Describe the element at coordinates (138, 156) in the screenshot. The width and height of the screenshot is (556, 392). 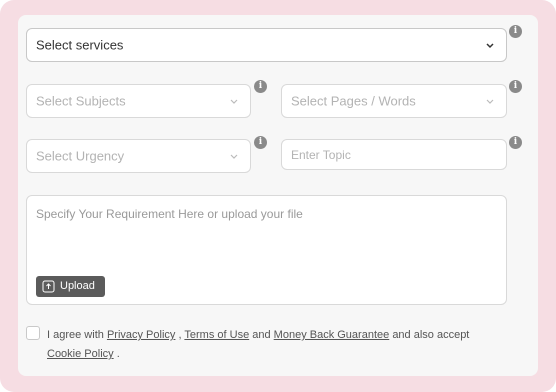
I see `urgency-select: Select Urgency` at that location.